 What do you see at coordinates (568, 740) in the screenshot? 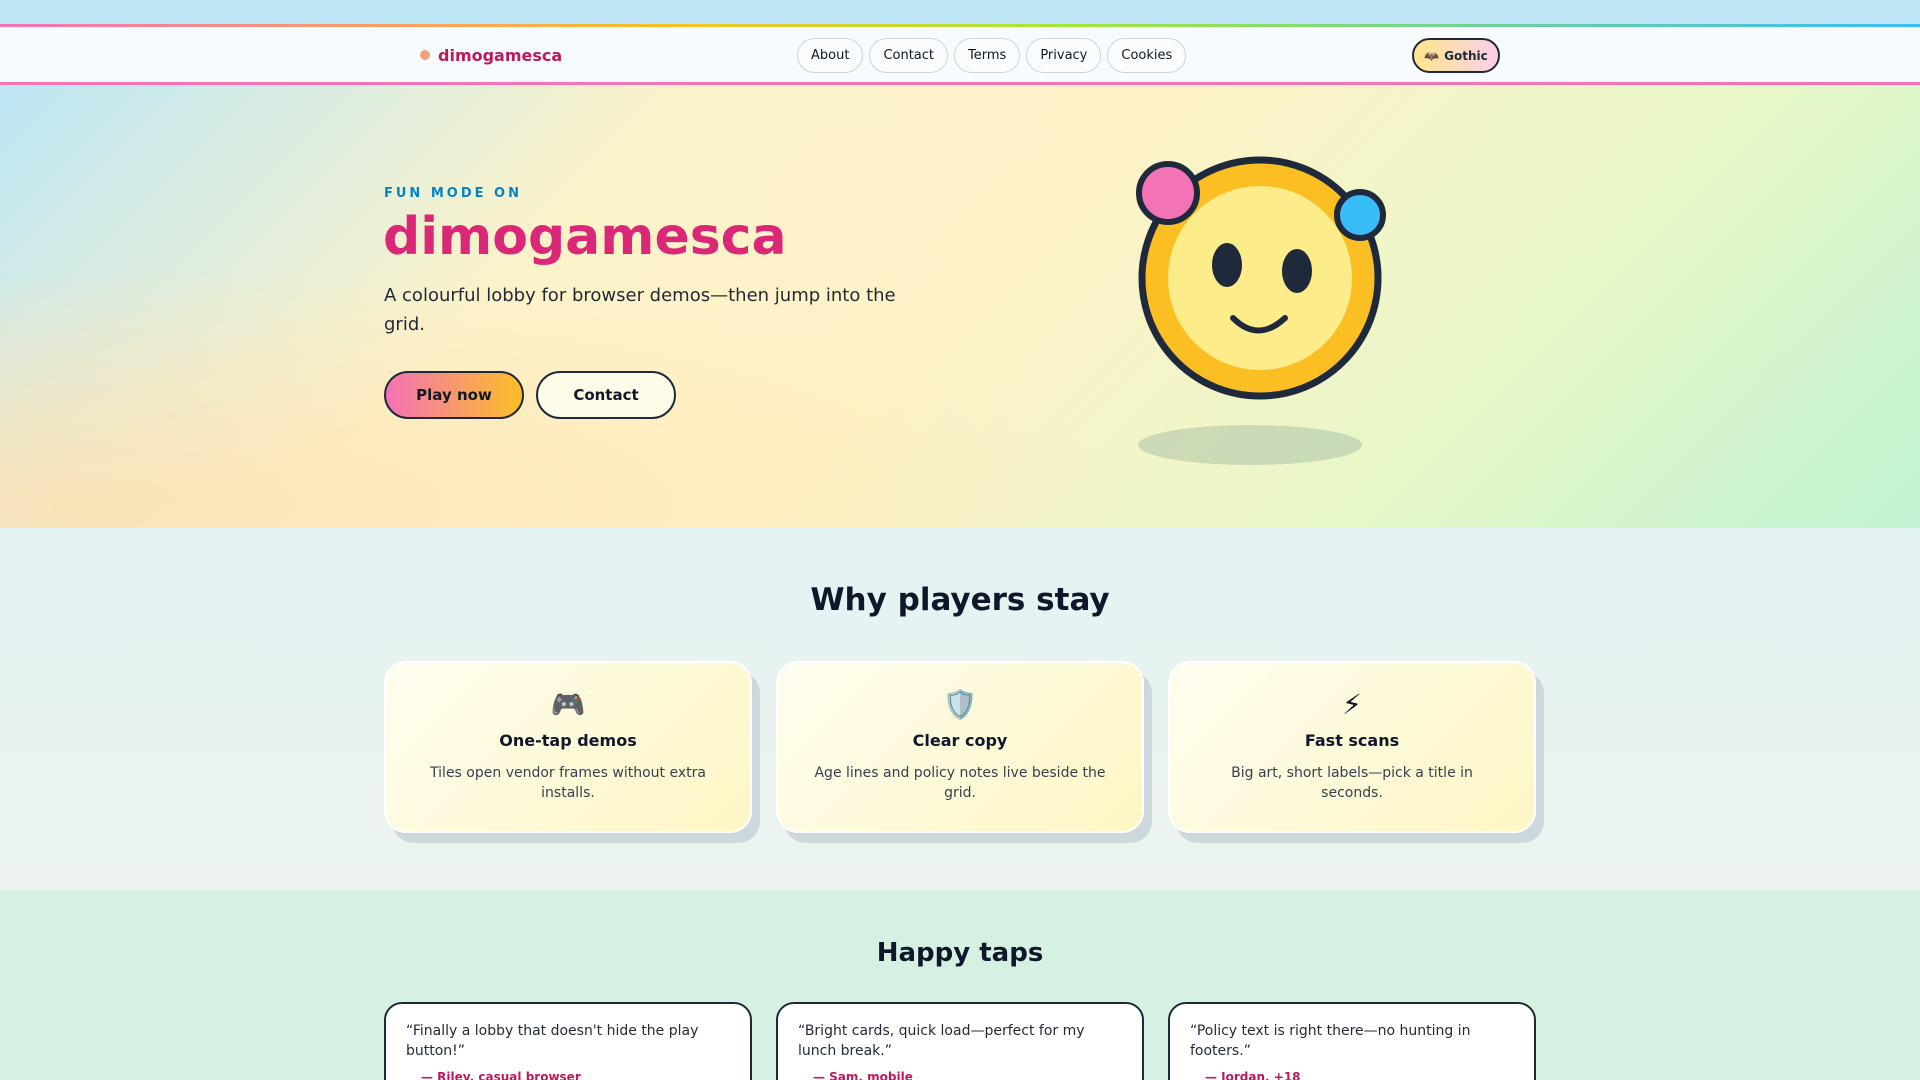
I see `feature-card-title: One-tap demos` at bounding box center [568, 740].